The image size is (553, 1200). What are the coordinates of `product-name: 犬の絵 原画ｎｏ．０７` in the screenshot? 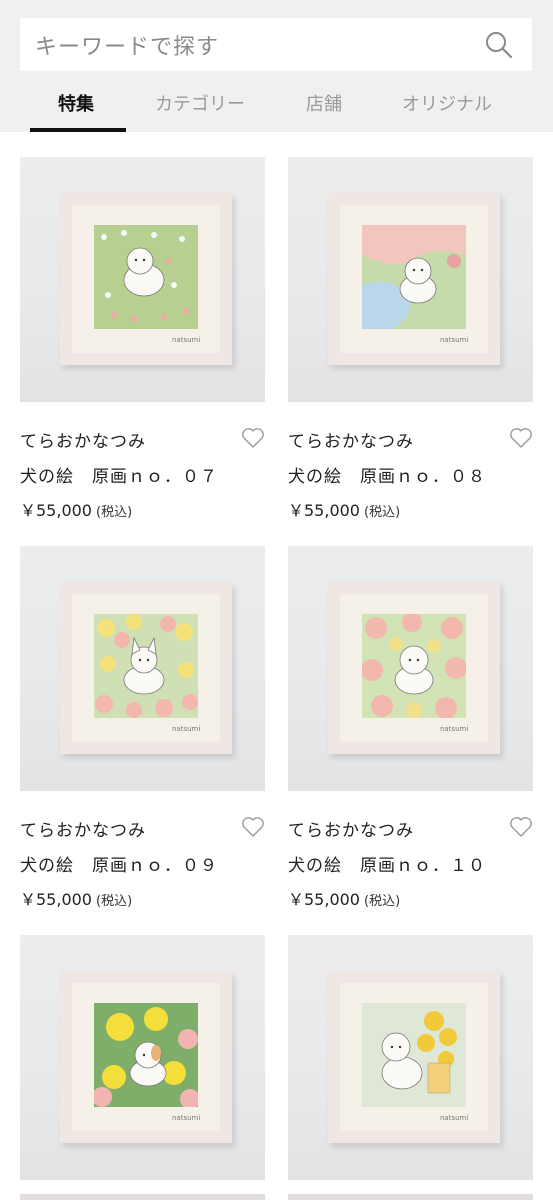 It's located at (142, 474).